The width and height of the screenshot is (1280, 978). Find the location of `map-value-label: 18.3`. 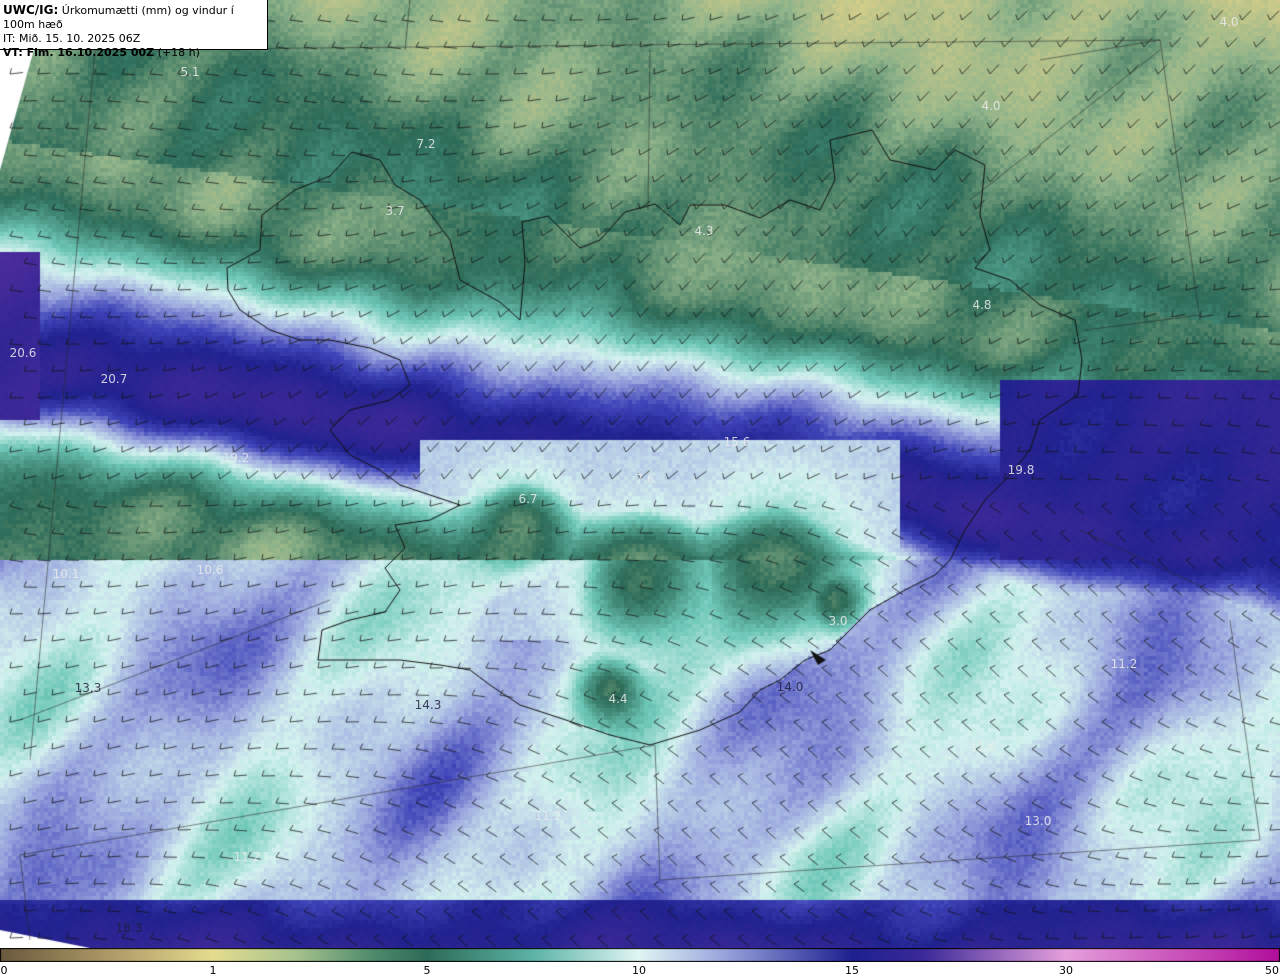

map-value-label: 18.3 is located at coordinates (129, 928).